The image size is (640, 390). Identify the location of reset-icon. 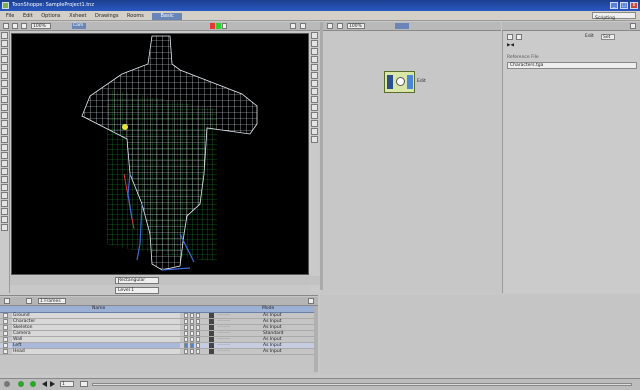
(303, 26).